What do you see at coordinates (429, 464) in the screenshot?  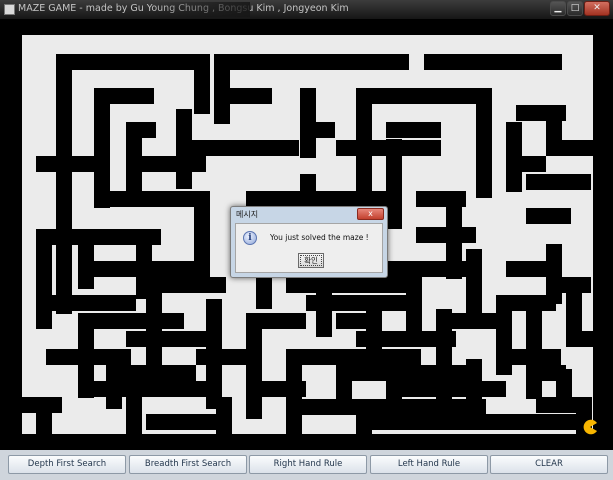 I see `left-hand-rule-button: Left Hand Rule` at bounding box center [429, 464].